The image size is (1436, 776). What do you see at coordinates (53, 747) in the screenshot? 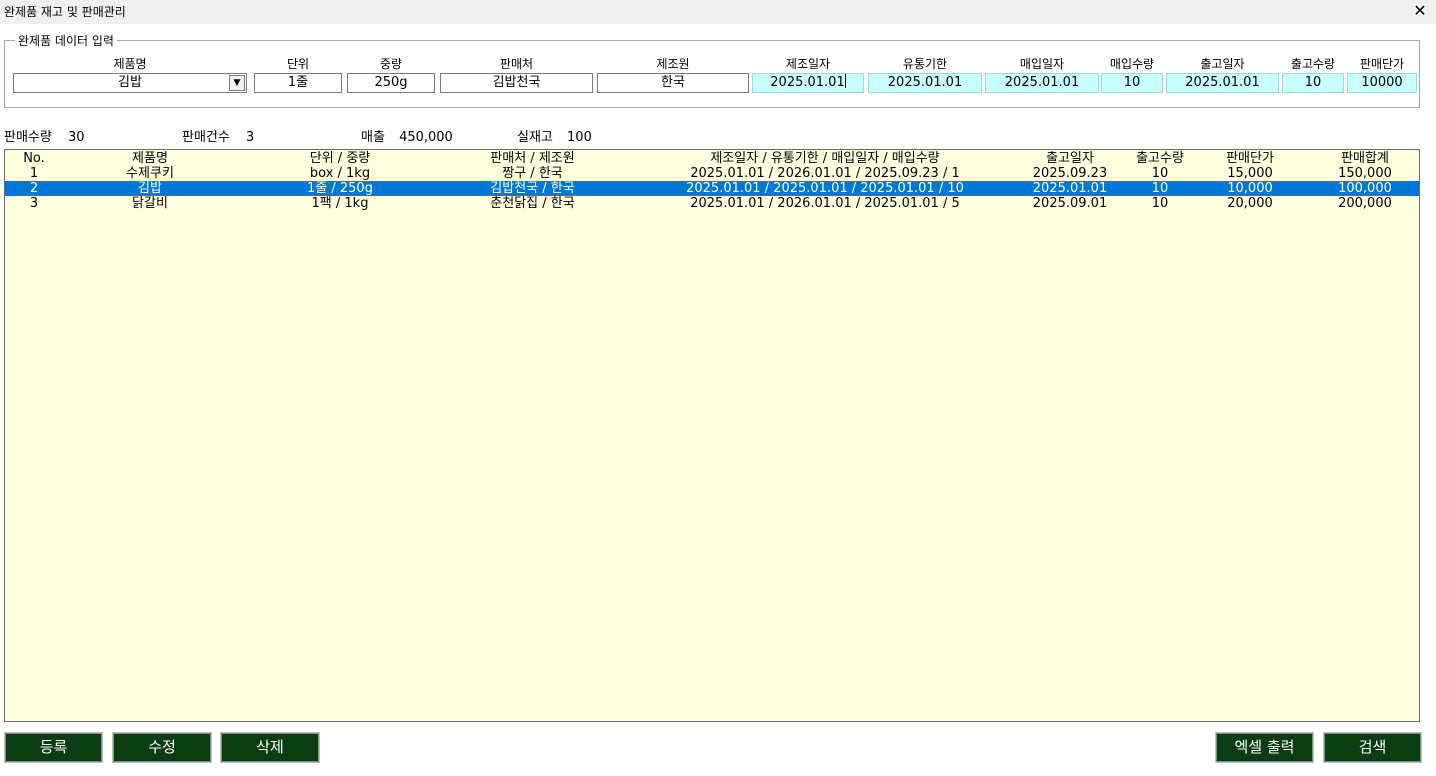
I see `register-button: 등록` at bounding box center [53, 747].